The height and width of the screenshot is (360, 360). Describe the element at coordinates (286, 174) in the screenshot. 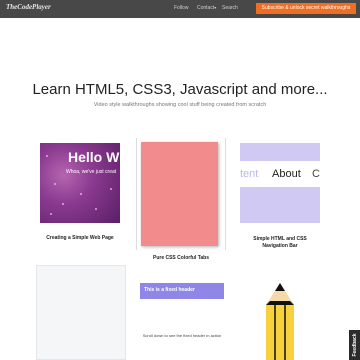

I see `nav-word: About` at that location.